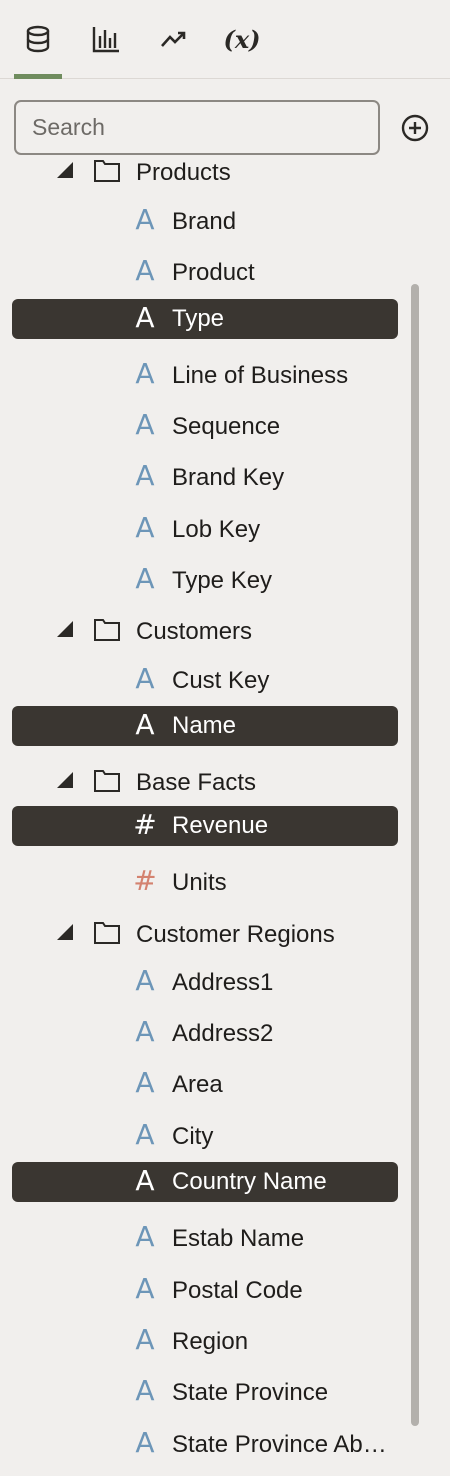 This screenshot has height=1476, width=450. I want to click on tree-item-name: A Name, so click(225, 727).